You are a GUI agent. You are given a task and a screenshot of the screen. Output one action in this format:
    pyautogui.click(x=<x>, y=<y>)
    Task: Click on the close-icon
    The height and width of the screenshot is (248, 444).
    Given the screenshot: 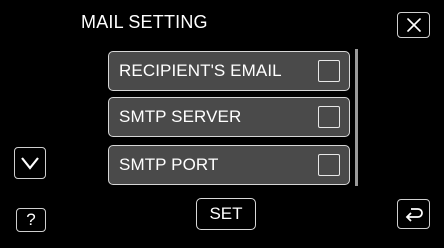 What is the action you would take?
    pyautogui.click(x=413, y=25)
    